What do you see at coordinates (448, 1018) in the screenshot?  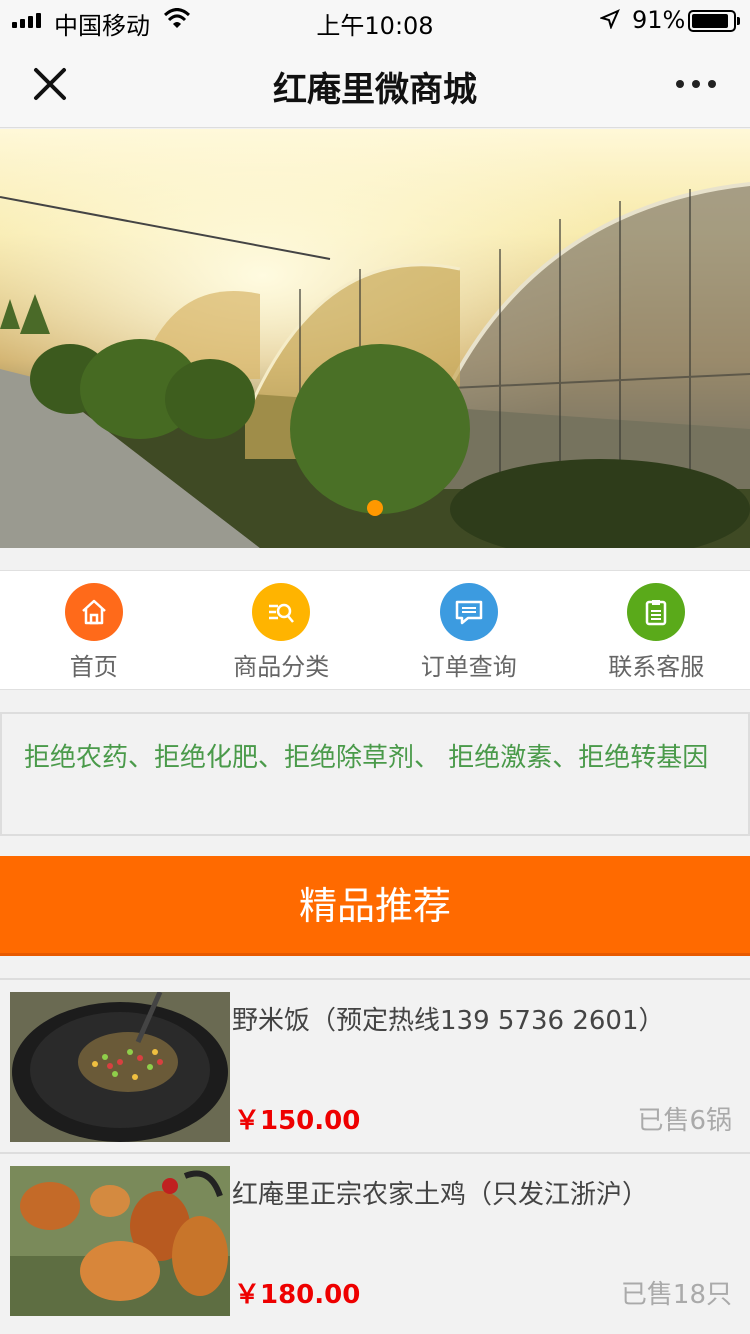 I see `product-name: 野米饭（预定热线139 5736 2601）` at bounding box center [448, 1018].